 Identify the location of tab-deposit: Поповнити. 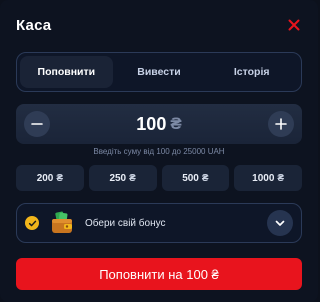
(66, 72).